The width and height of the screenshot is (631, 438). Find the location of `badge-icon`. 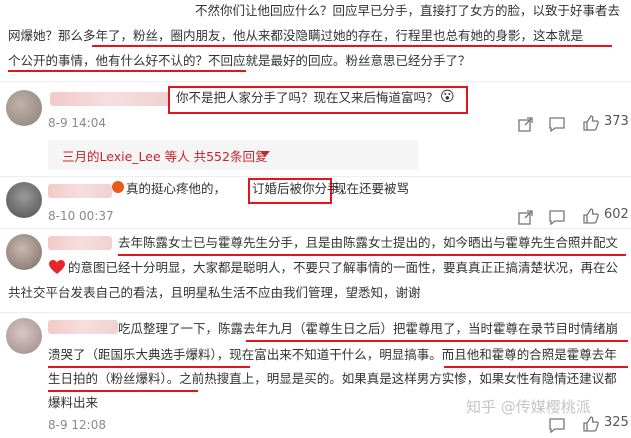

badge-icon is located at coordinates (118, 187).